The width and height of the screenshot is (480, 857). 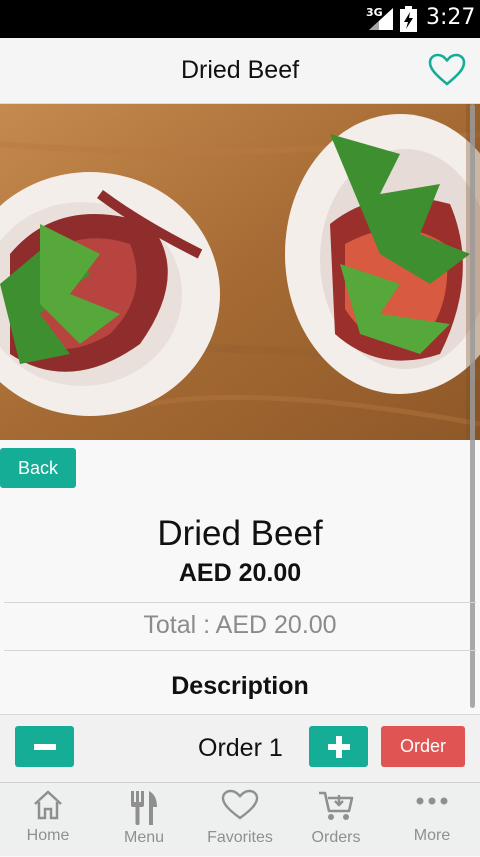 I want to click on battery-charging-icon, so click(x=408, y=19).